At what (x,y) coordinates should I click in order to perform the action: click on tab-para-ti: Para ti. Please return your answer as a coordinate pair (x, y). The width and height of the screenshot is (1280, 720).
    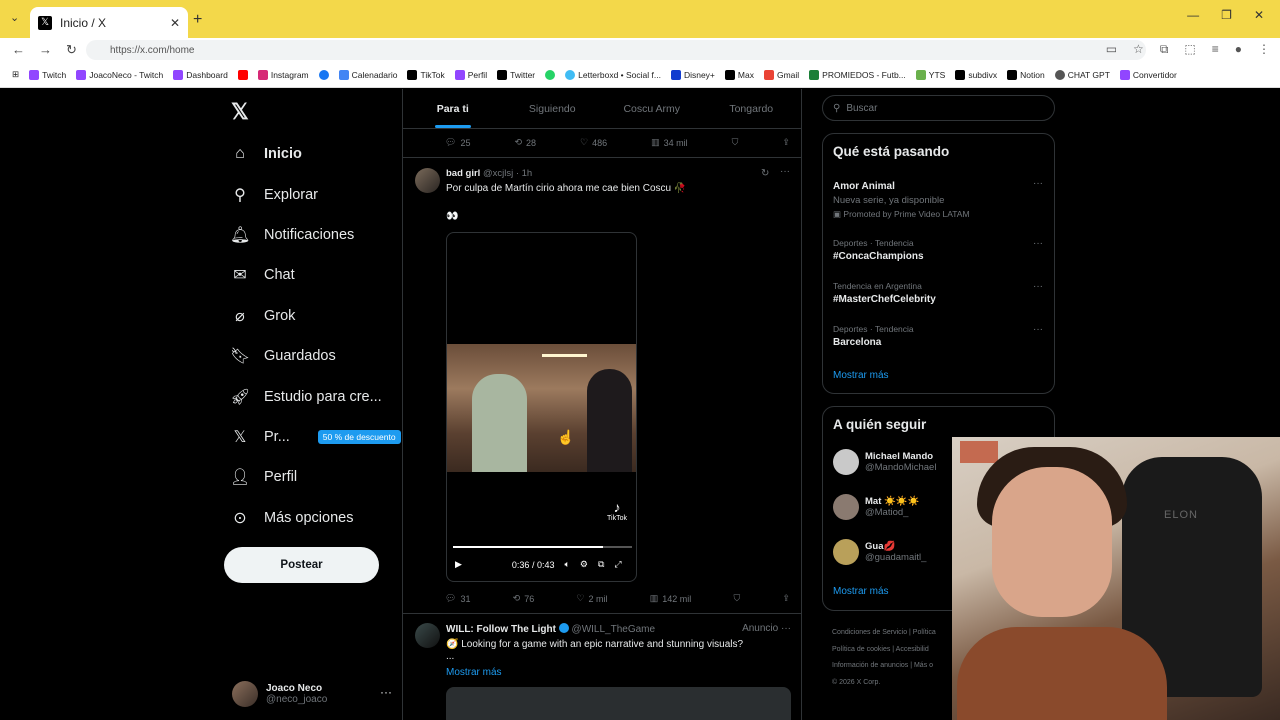
    Looking at the image, I should click on (453, 108).